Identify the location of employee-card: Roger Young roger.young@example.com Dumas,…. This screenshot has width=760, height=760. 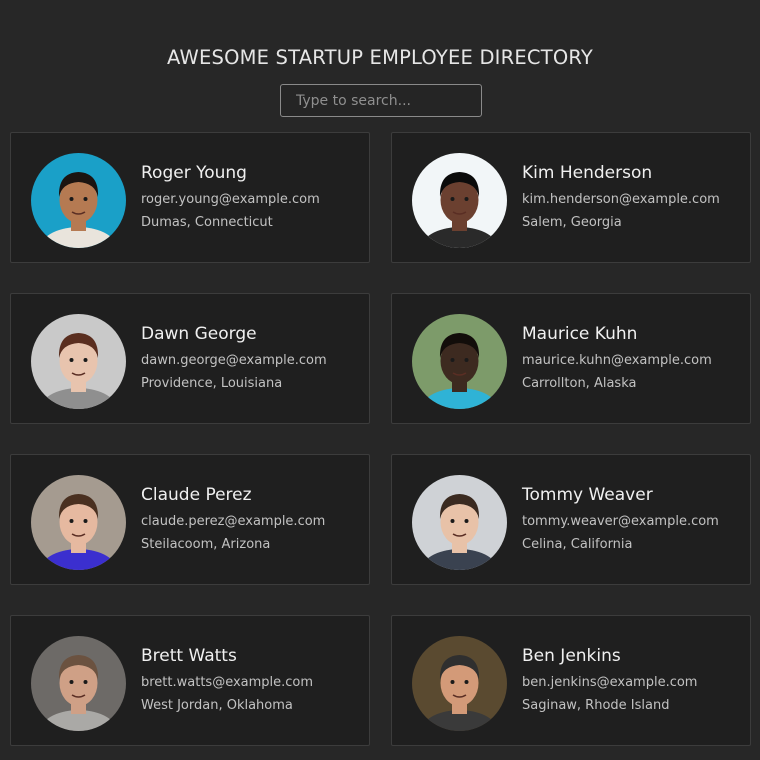
(190, 197).